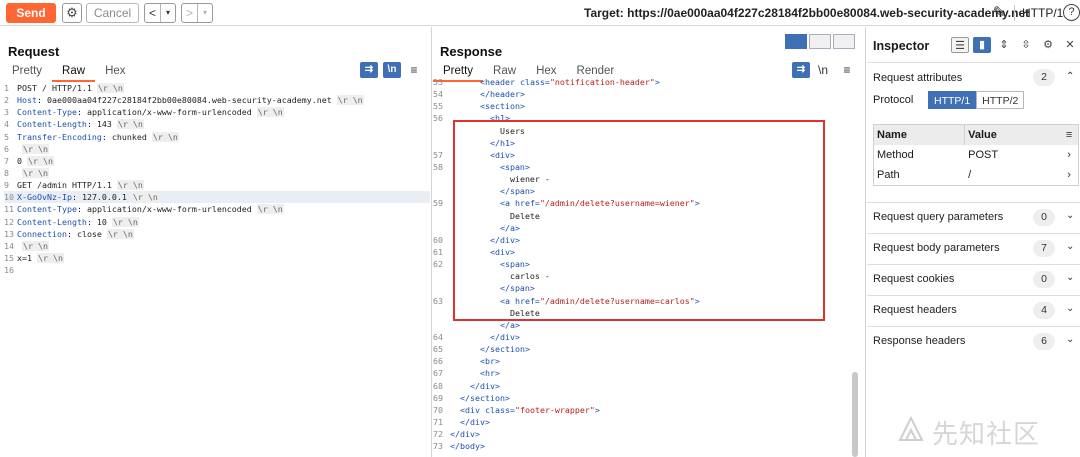 The image size is (1080, 457). What do you see at coordinates (643, 434) in the screenshot?
I see `response-line: 72 </div>` at bounding box center [643, 434].